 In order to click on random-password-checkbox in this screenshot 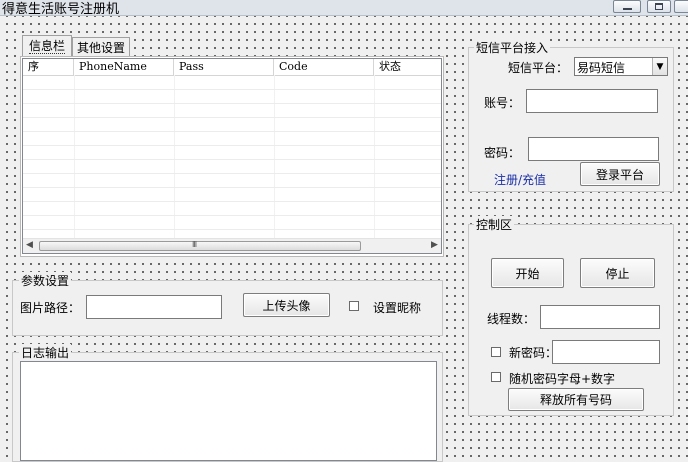, I will do `click(496, 377)`.